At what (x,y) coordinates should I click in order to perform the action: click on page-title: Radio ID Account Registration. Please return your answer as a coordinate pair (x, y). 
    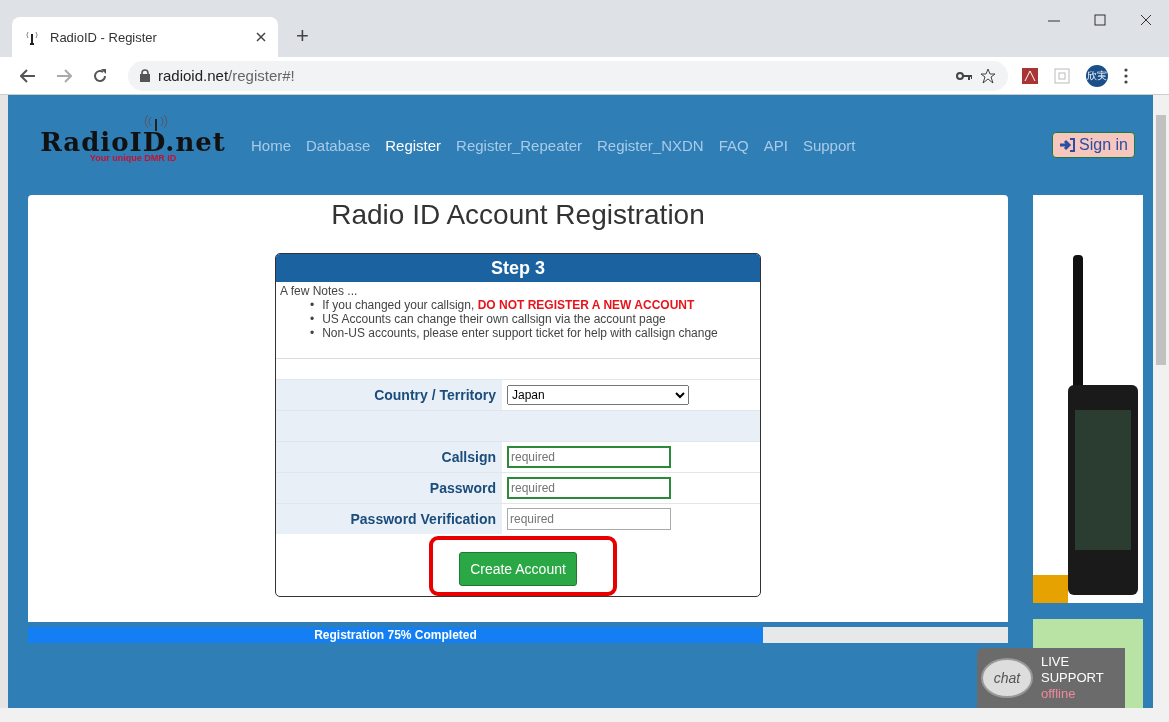
    Looking at the image, I should click on (518, 215).